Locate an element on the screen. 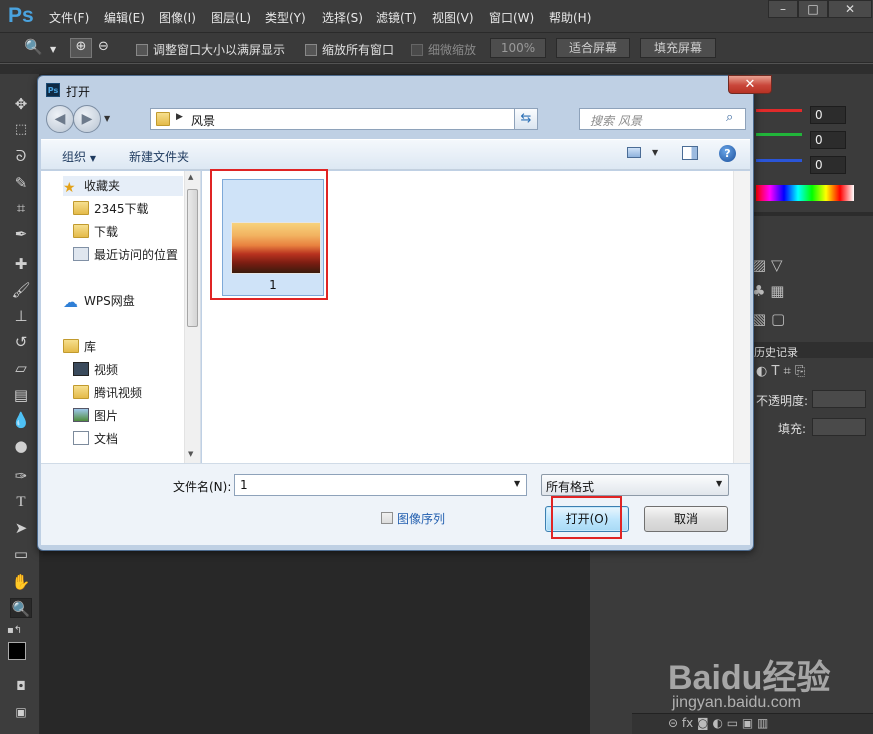 Image resolution: width=873 pixels, height=734 pixels. crop-tool-icon: ⌗ is located at coordinates (21, 208).